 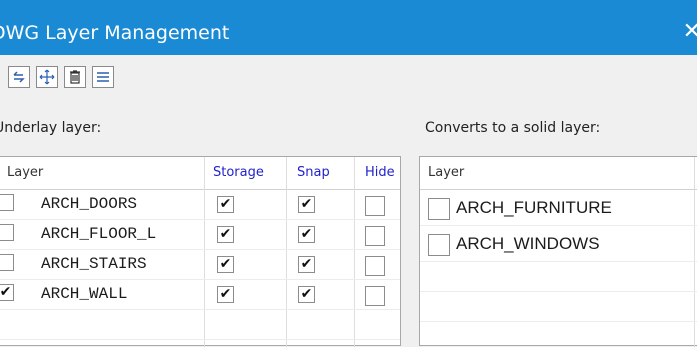 I want to click on layer-name: ARCH_WINDOWS, so click(x=528, y=243).